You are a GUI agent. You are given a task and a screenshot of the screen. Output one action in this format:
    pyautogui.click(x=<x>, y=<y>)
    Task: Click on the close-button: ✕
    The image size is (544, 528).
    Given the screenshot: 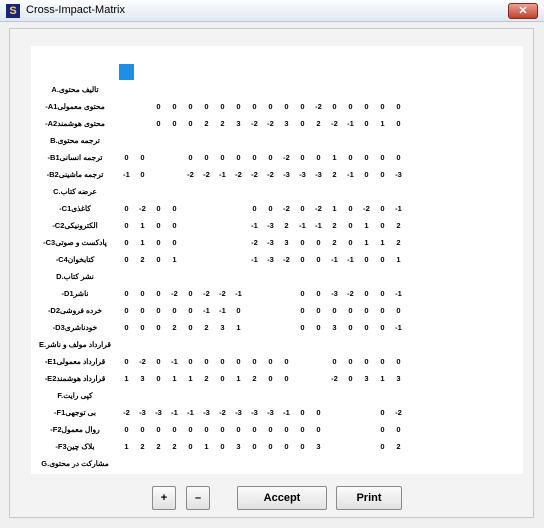 What is the action you would take?
    pyautogui.click(x=523, y=11)
    